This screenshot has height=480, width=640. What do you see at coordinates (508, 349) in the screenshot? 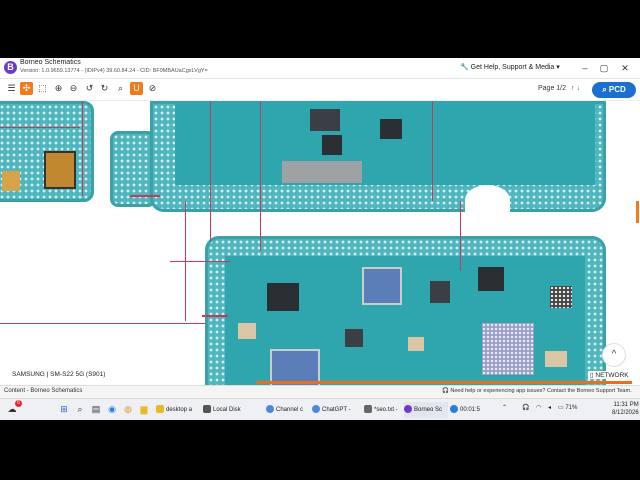
I see `component-processor` at bounding box center [508, 349].